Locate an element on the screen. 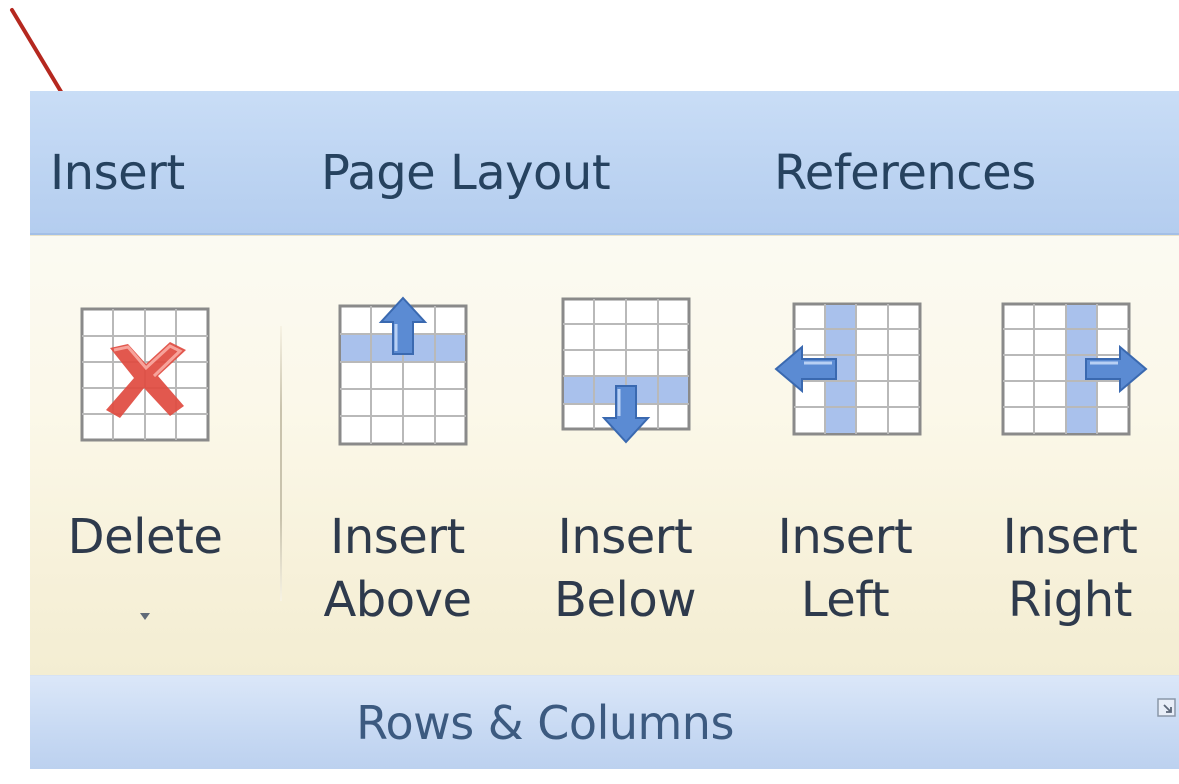 This screenshot has width=1179, height=784. group-separator is located at coordinates (281, 463).